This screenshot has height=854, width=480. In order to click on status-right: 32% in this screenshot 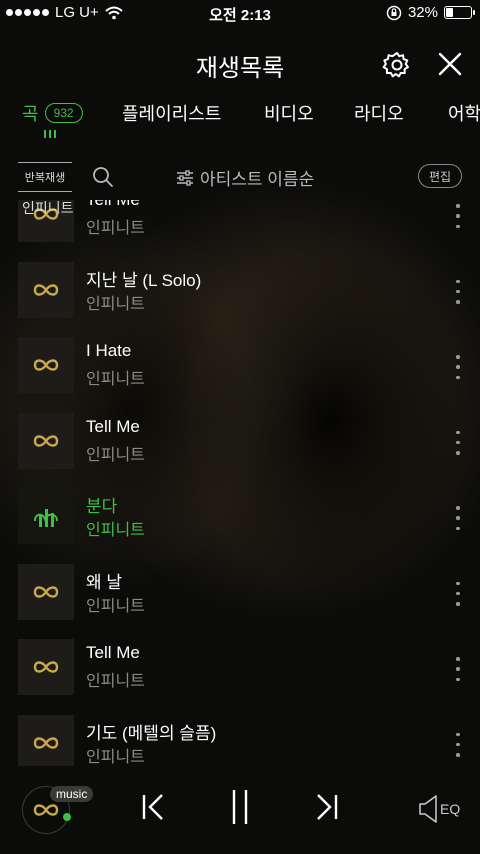, I will do `click(430, 12)`.